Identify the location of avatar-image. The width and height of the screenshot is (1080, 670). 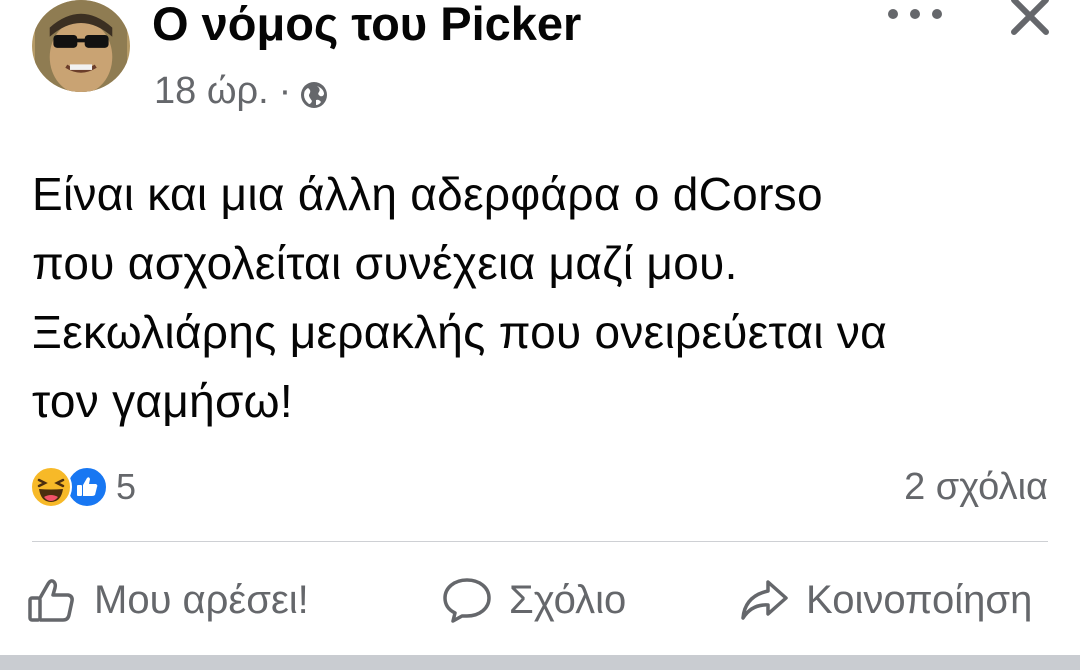
(81, 46).